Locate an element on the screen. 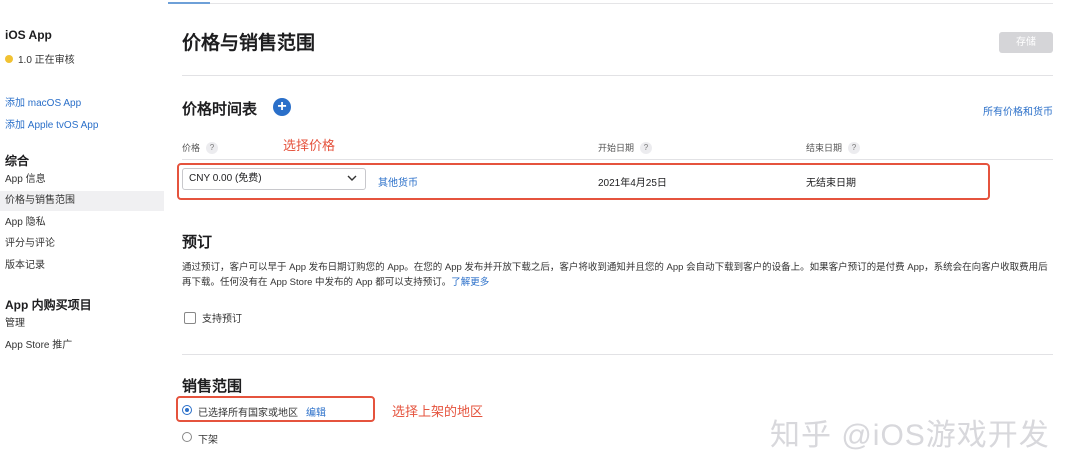 This screenshot has height=472, width=1079. sidebar-item-pricing: 价格与销售范围 is located at coordinates (82, 201).